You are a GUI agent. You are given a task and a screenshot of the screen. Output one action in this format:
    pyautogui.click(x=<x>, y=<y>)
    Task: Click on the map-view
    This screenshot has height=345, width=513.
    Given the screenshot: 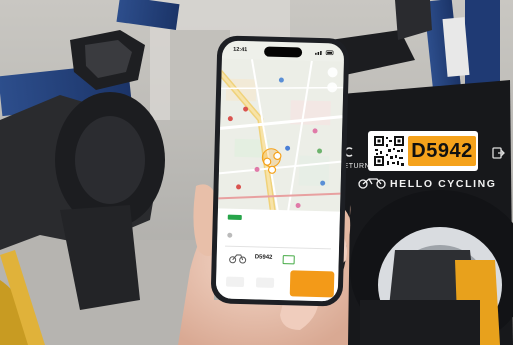 What is the action you would take?
    pyautogui.click(x=280, y=136)
    